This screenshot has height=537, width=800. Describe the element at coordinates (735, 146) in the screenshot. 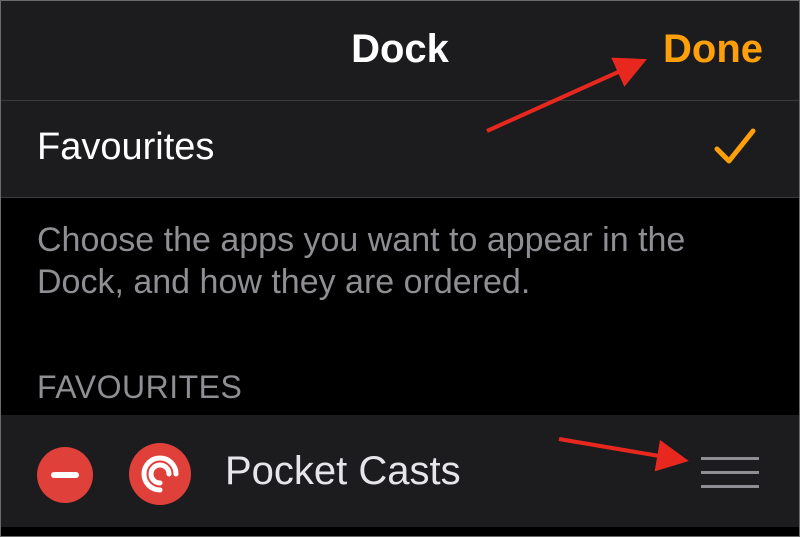

I see `checkmark-icon` at that location.